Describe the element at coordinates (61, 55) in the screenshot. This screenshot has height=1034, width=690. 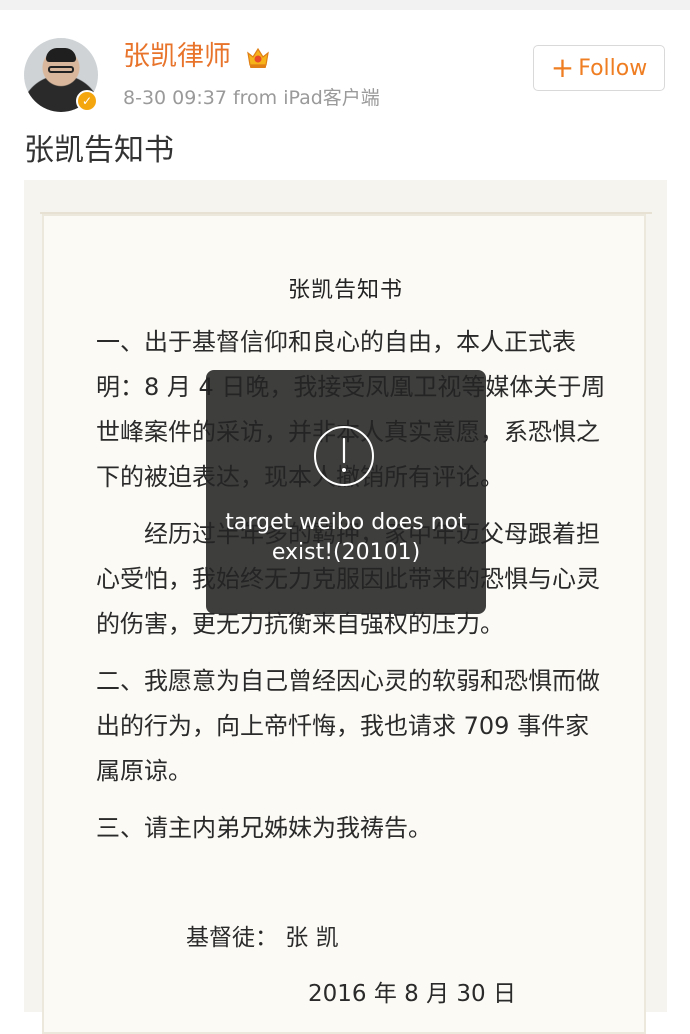
I see `avatar-hair` at that location.